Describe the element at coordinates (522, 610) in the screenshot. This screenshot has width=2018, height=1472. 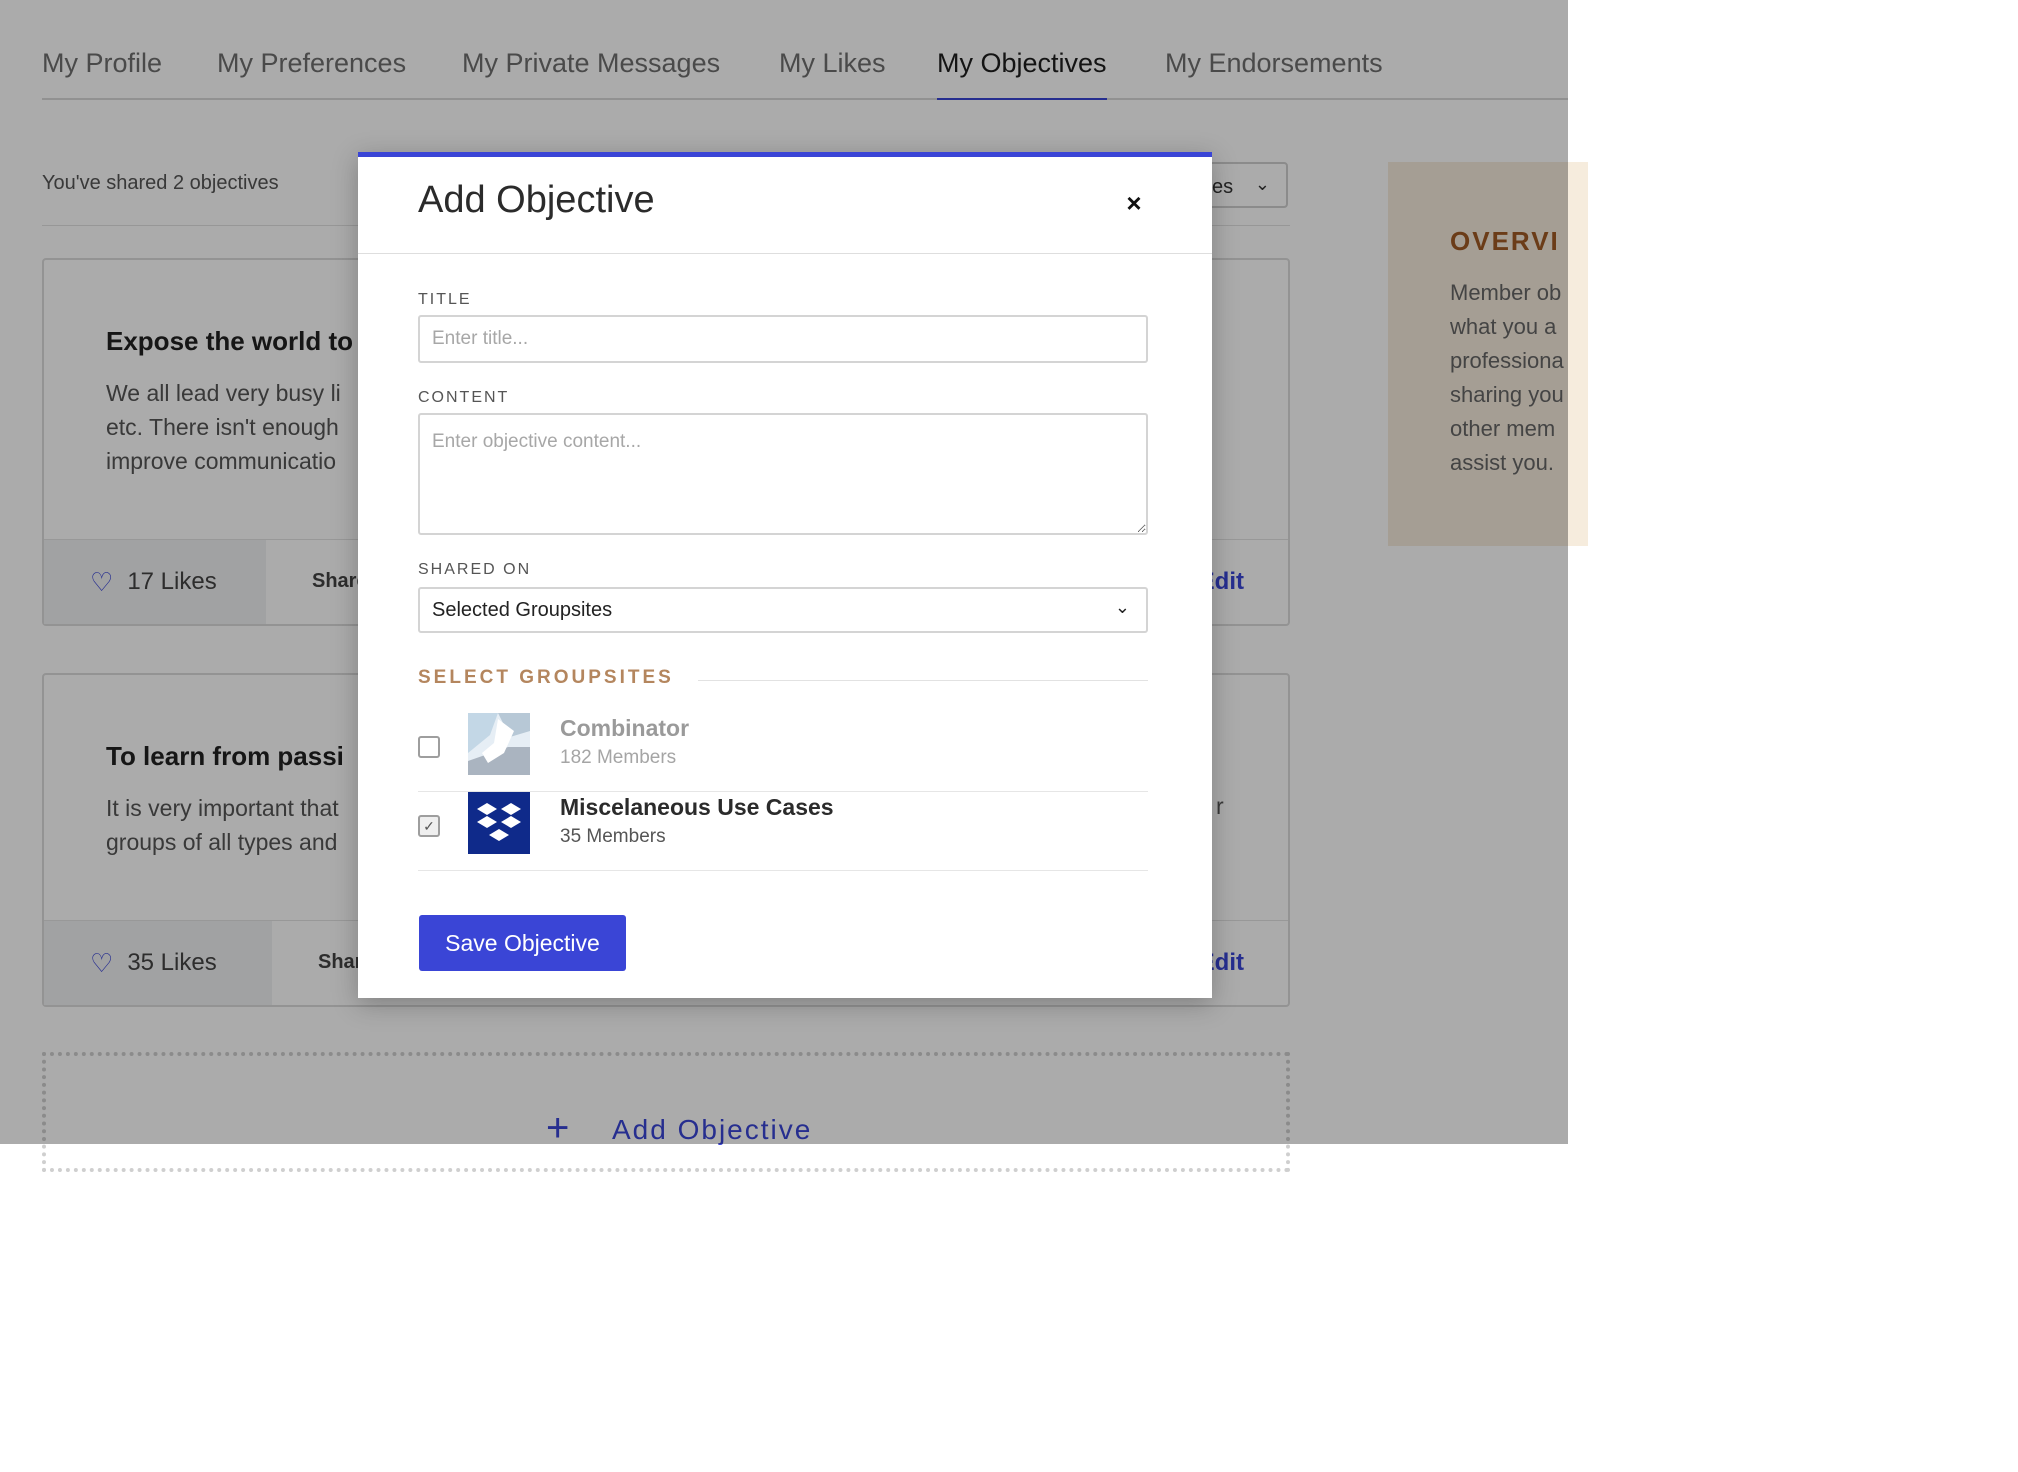
I see `shared-on-value: Selected Groupsites` at that location.